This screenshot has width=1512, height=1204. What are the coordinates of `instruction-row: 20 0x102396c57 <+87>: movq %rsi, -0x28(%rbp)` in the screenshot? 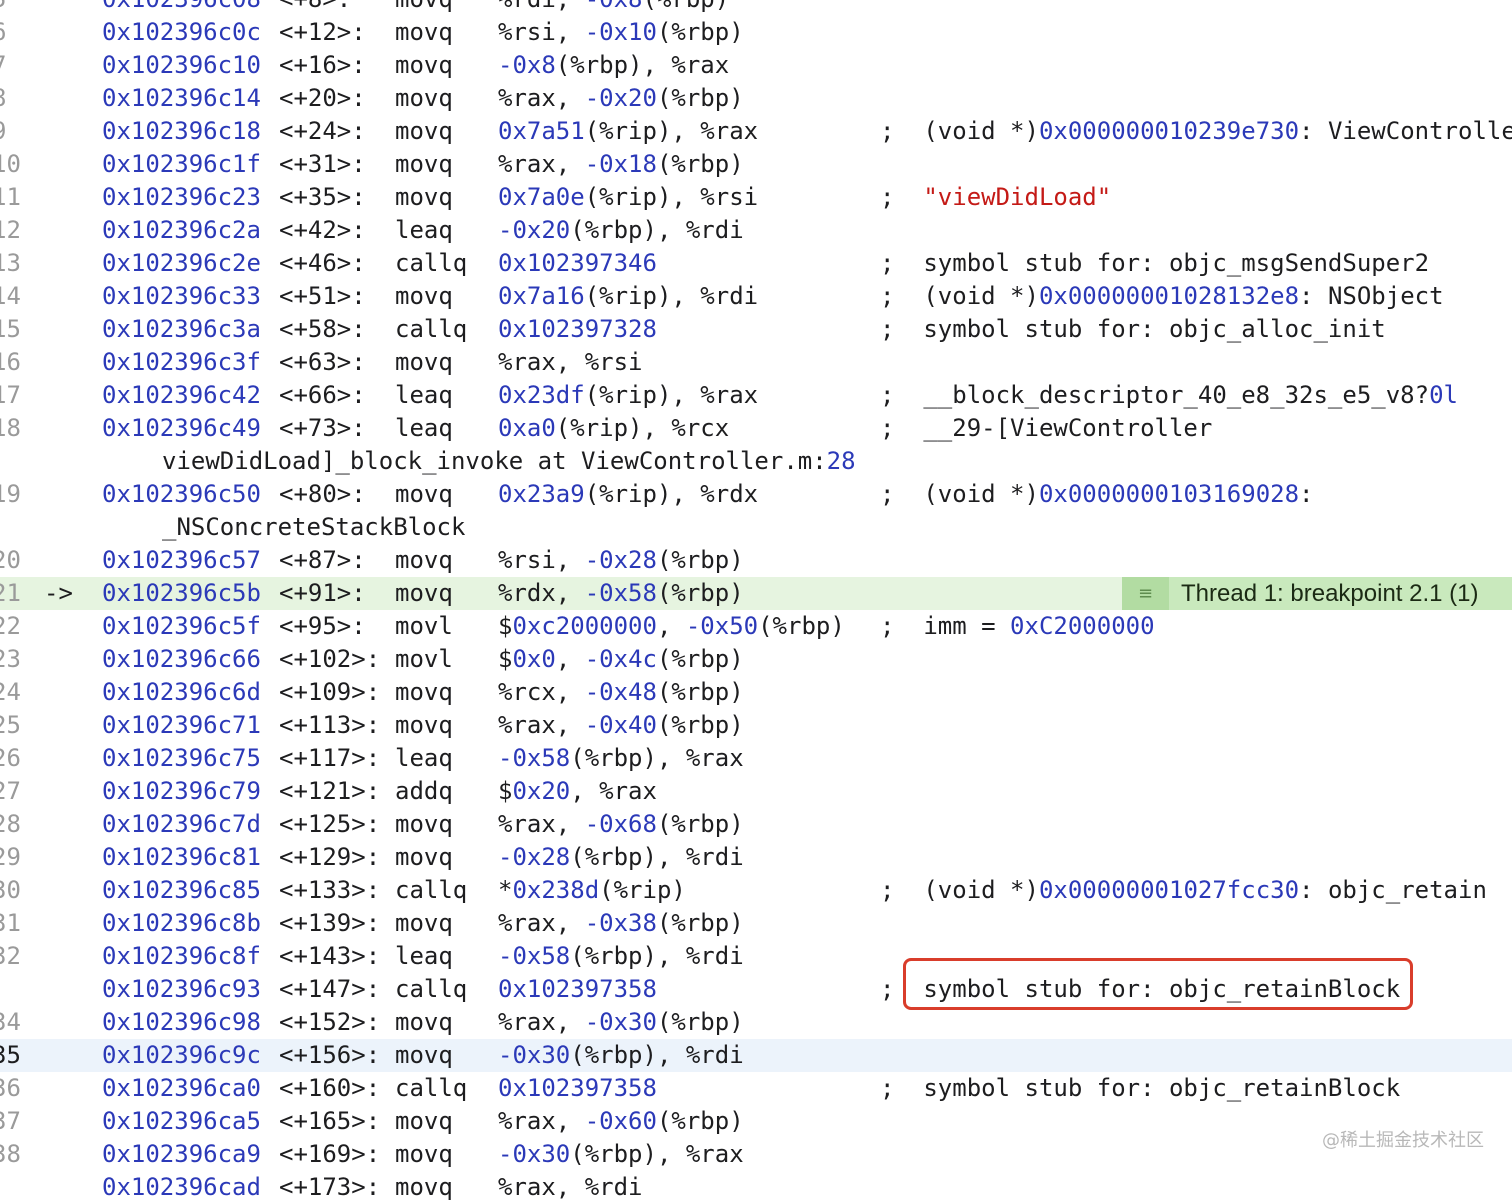 It's located at (756, 560).